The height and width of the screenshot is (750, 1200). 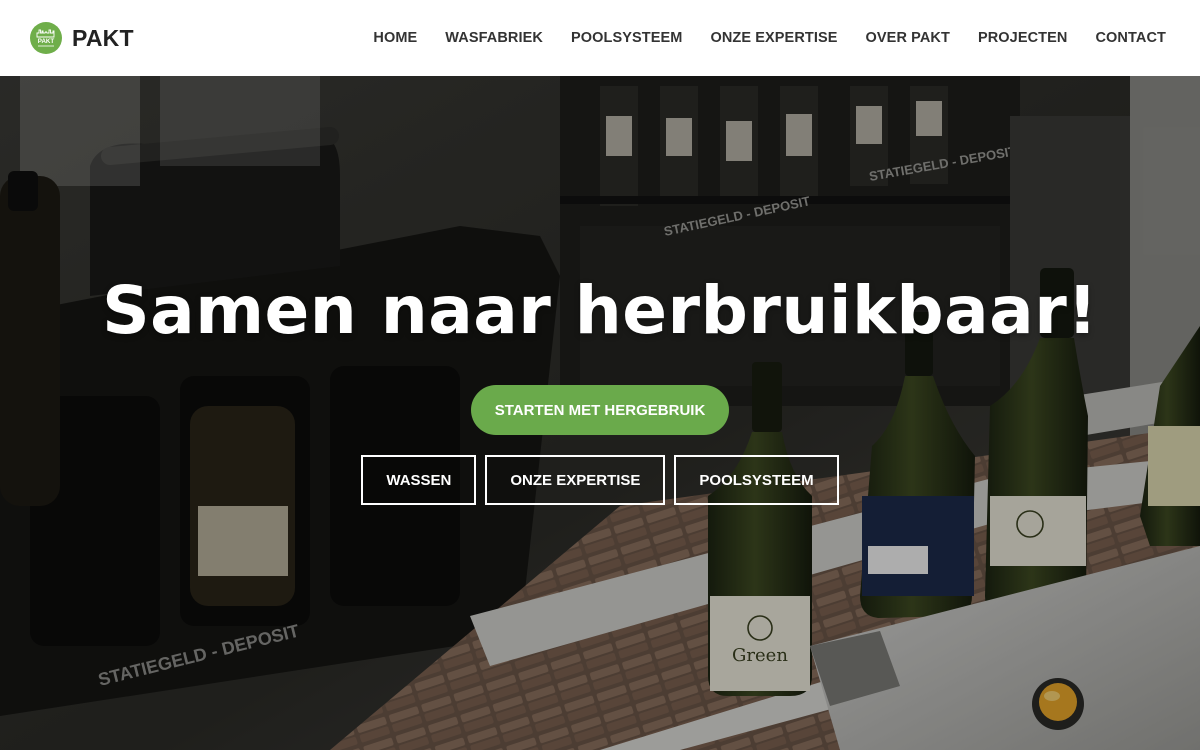 I want to click on start-reuse-button: STARTEN MET HERGEBRUIK, so click(x=600, y=410).